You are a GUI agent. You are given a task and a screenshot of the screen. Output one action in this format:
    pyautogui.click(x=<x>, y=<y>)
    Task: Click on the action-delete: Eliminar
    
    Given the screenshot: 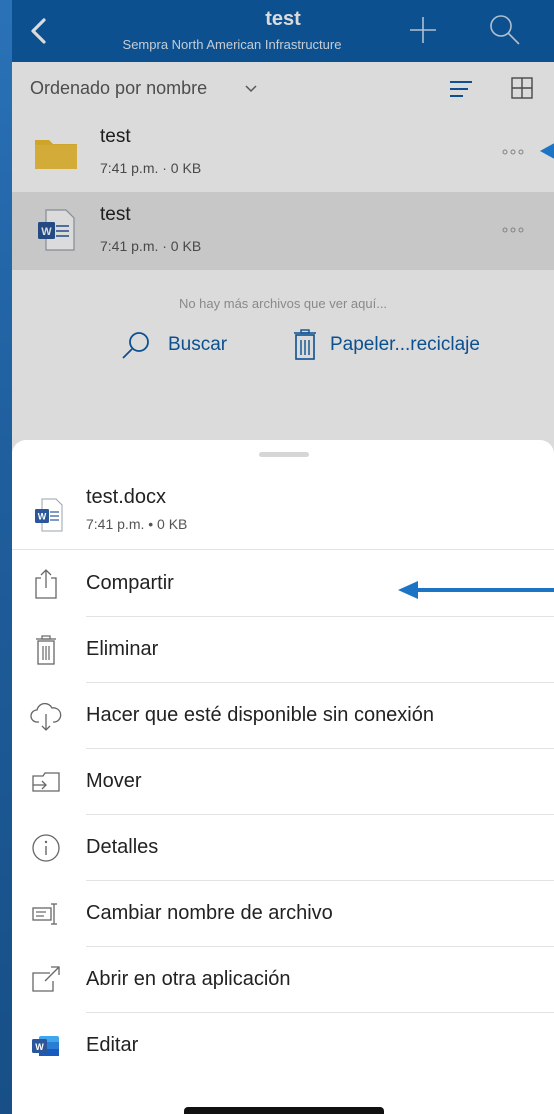 What is the action you would take?
    pyautogui.click(x=283, y=650)
    